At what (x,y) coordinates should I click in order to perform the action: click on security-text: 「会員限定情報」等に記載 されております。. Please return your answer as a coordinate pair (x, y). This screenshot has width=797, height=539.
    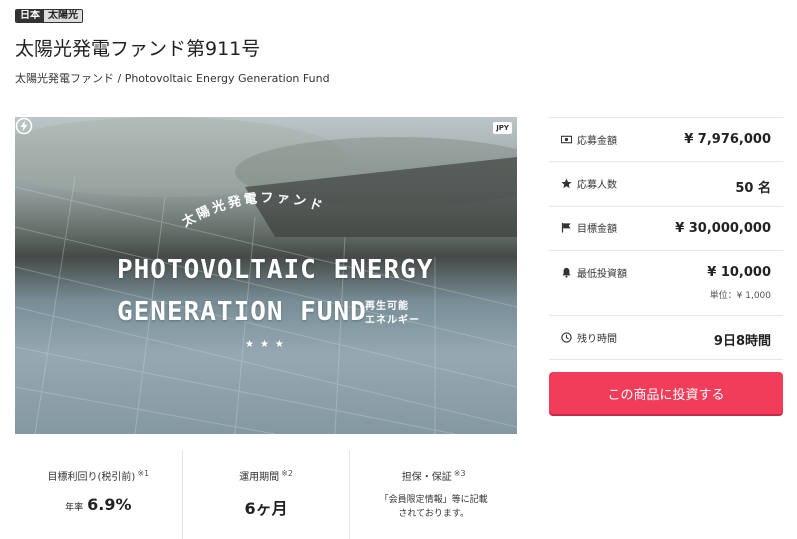
    Looking at the image, I should click on (433, 507).